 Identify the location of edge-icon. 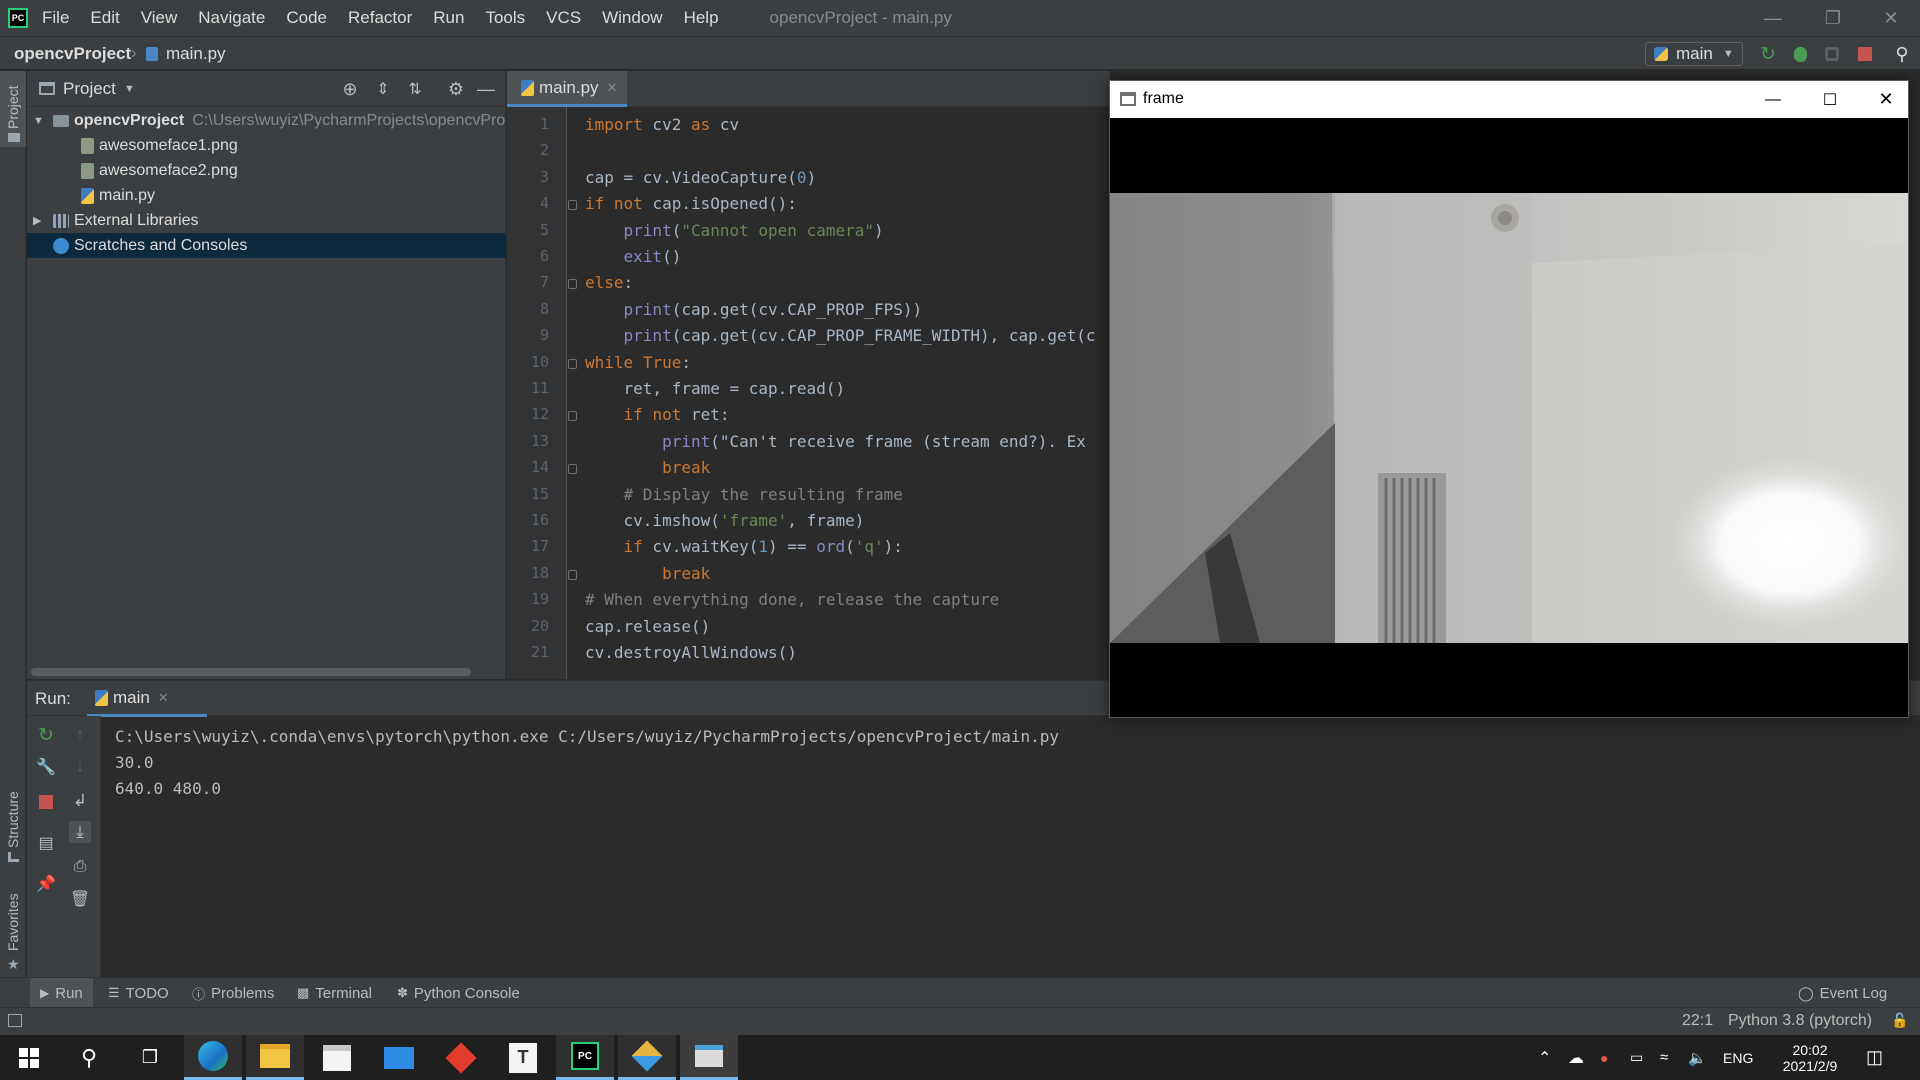
(213, 1057).